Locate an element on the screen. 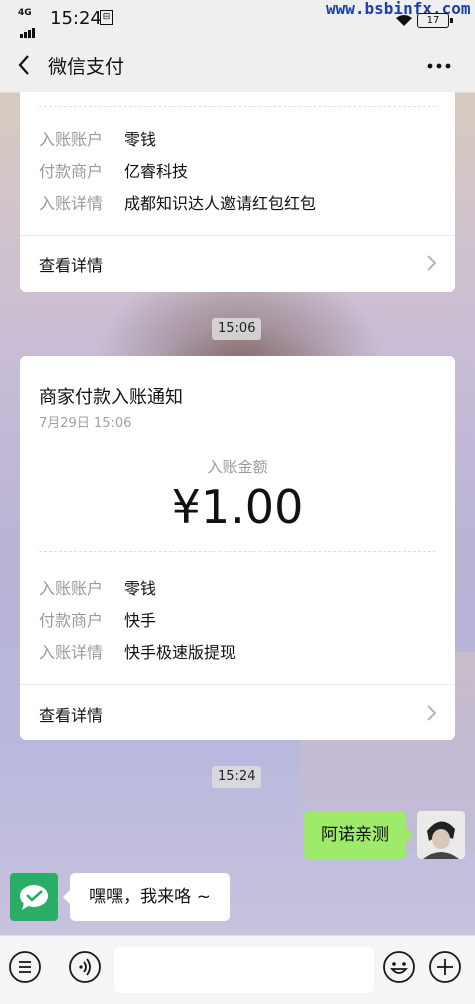  input-bar is located at coordinates (237, 969).